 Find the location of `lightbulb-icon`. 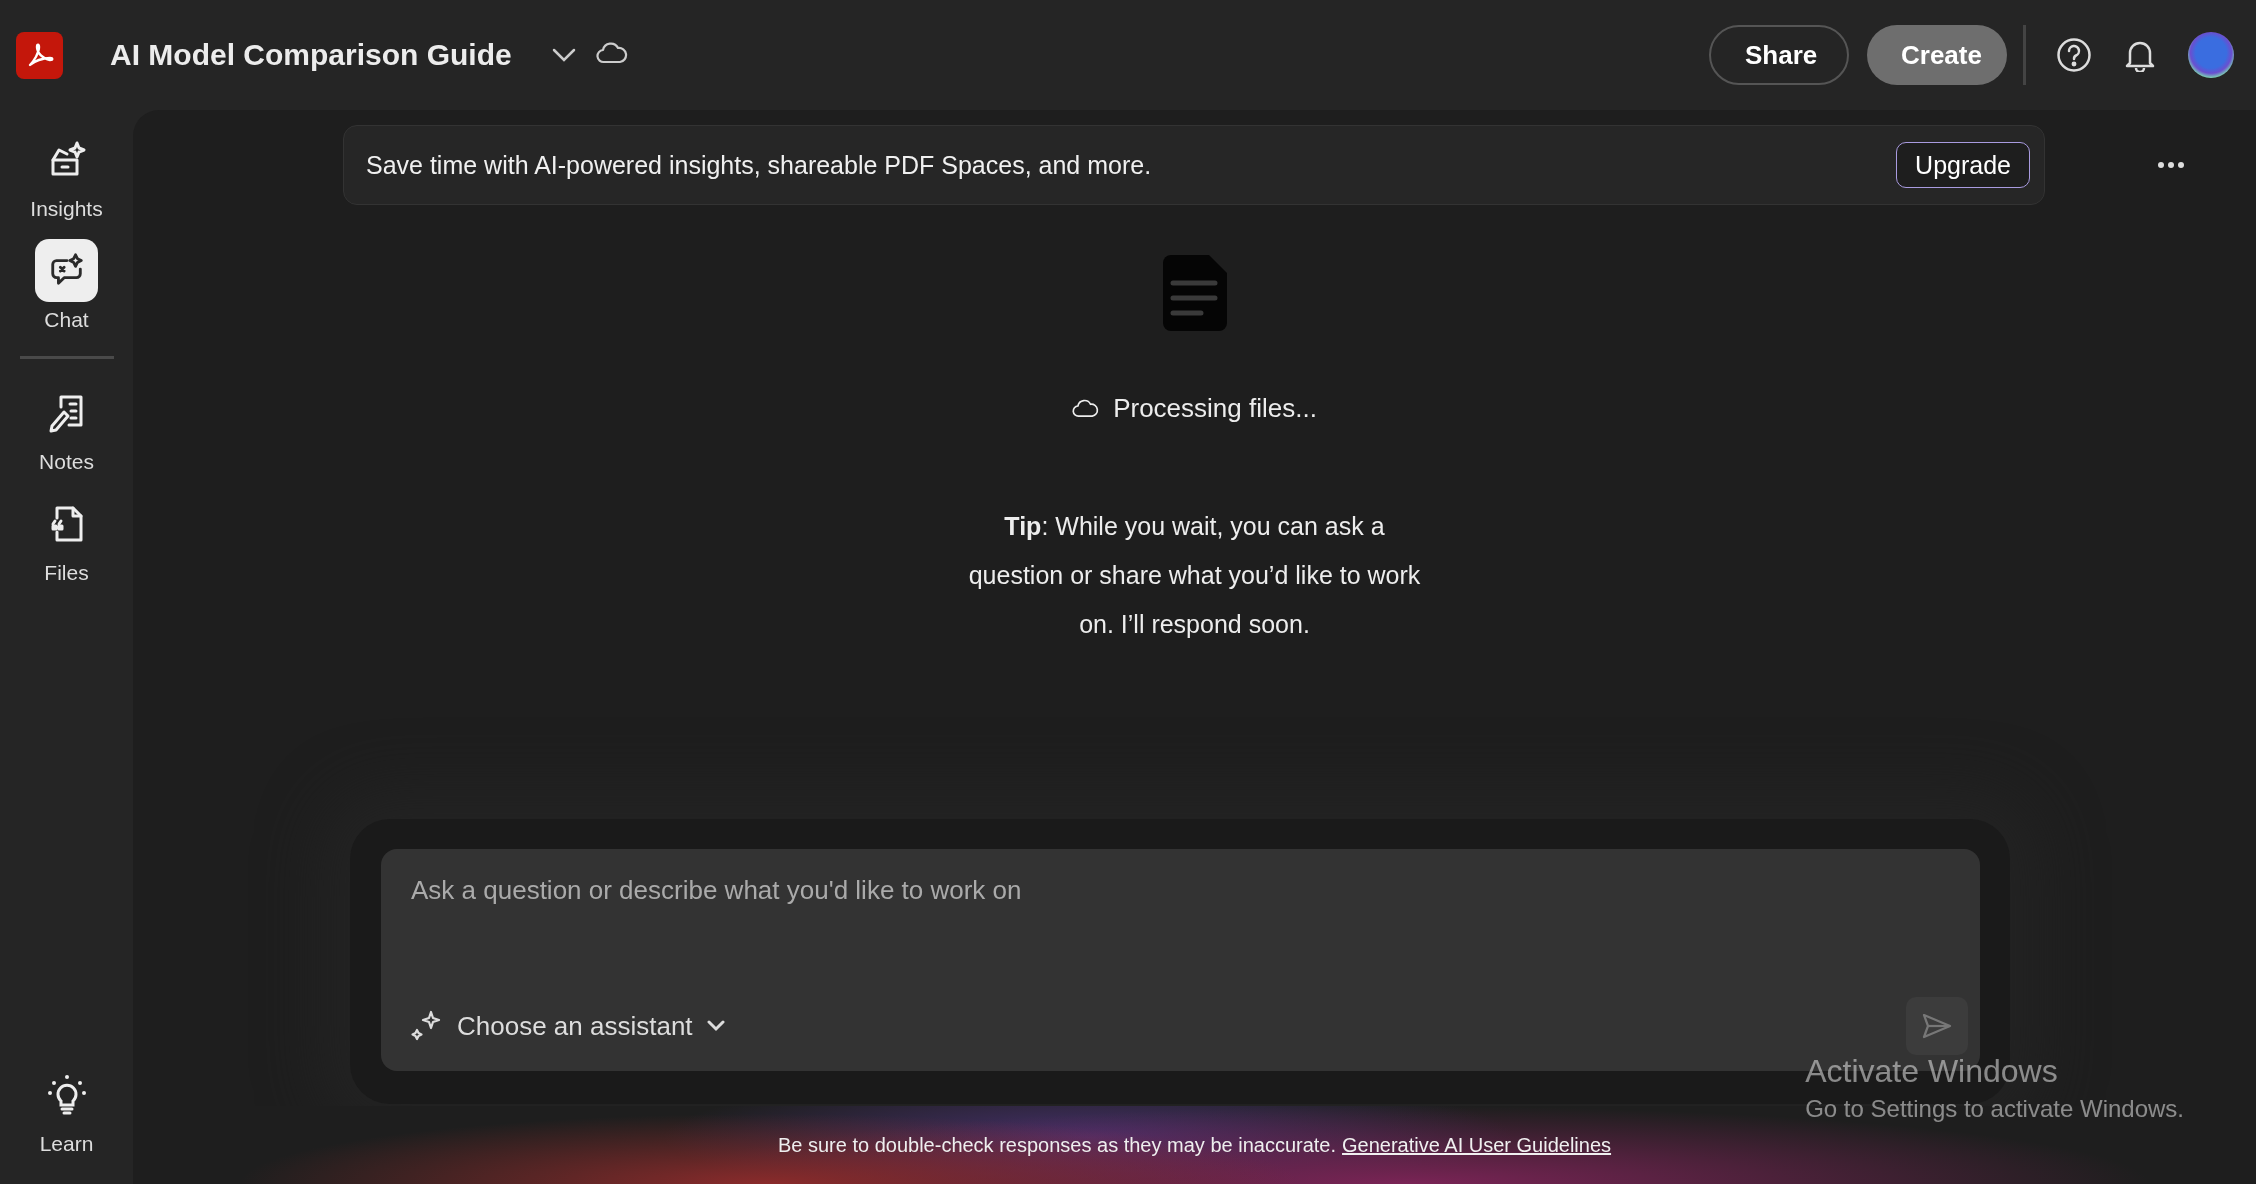

lightbulb-icon is located at coordinates (66, 1094).